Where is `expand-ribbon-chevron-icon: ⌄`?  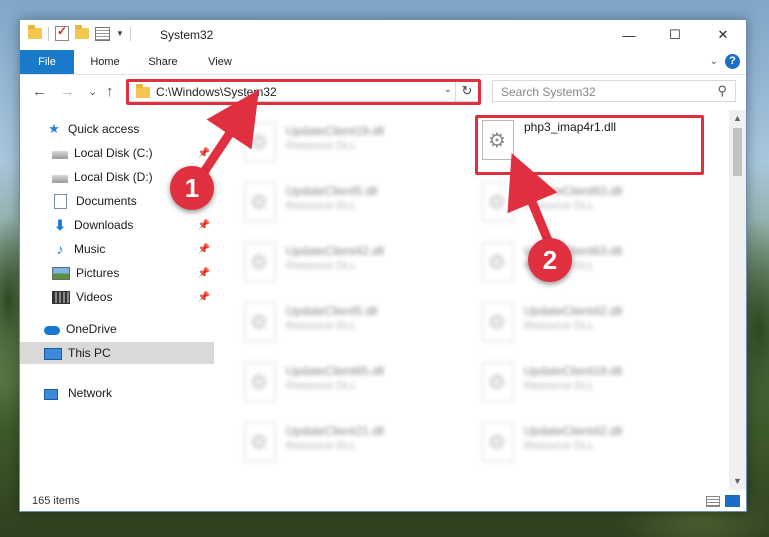 expand-ribbon-chevron-icon: ⌄ is located at coordinates (714, 61).